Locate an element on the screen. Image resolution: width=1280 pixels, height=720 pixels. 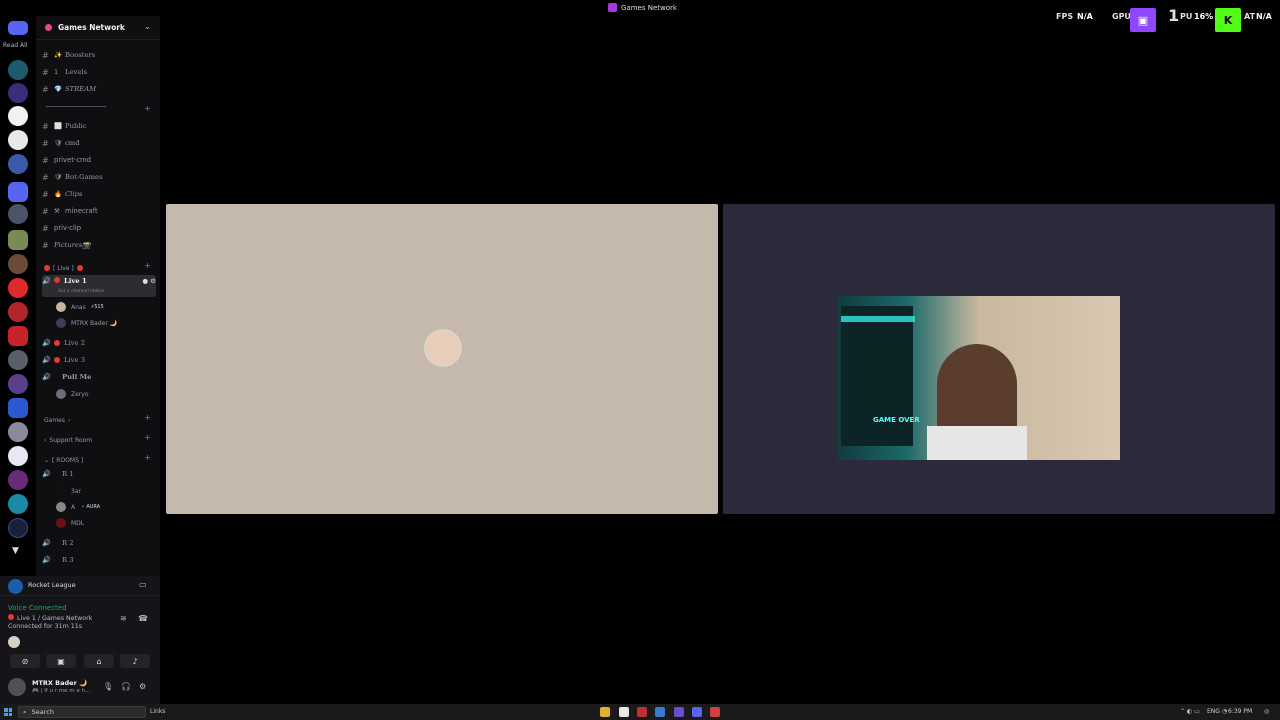
server-icon-games-network is located at coordinates (18, 192).